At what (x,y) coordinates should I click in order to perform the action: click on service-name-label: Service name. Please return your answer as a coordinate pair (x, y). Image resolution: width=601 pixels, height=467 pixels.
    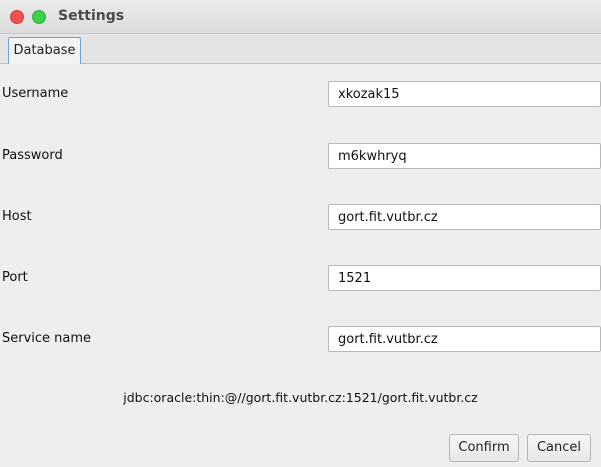
    Looking at the image, I should click on (47, 338).